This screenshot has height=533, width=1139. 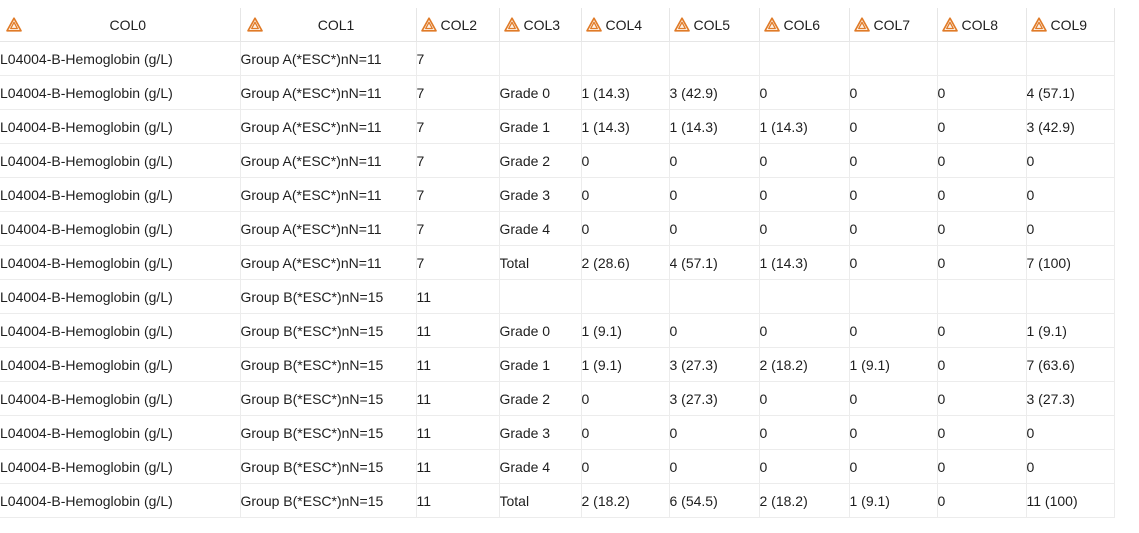 I want to click on cell-col3, so click(x=540, y=296).